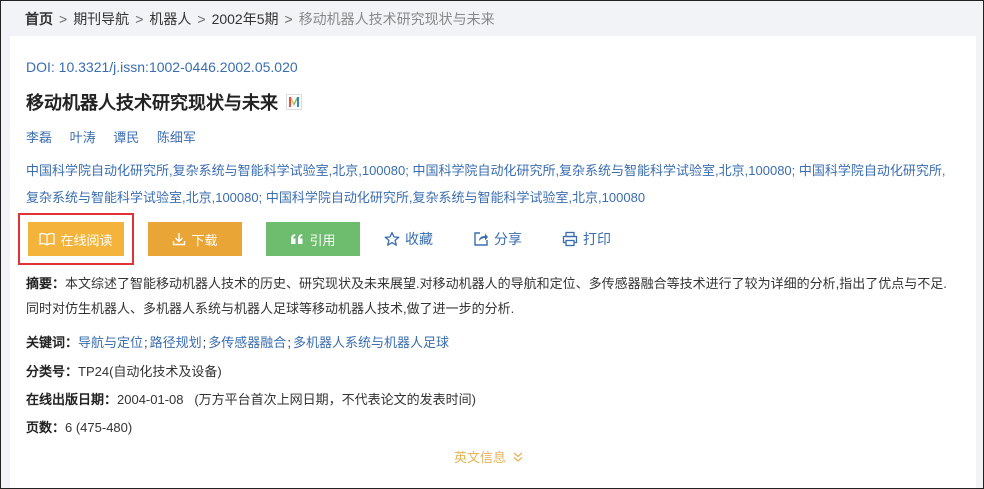  I want to click on classification-value: TP24(自动化技术及设备), so click(150, 371).